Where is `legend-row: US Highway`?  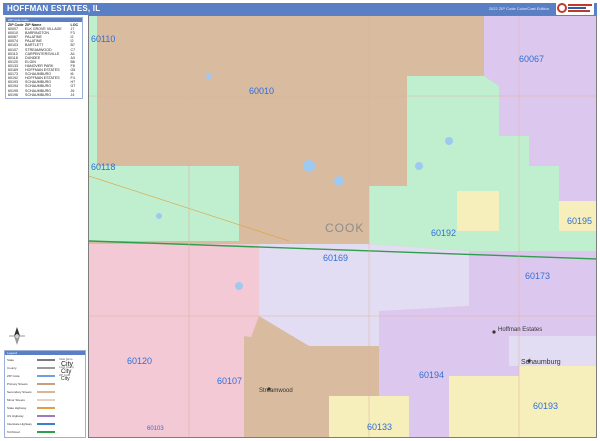 legend-row: US Highway is located at coordinates (46, 416).